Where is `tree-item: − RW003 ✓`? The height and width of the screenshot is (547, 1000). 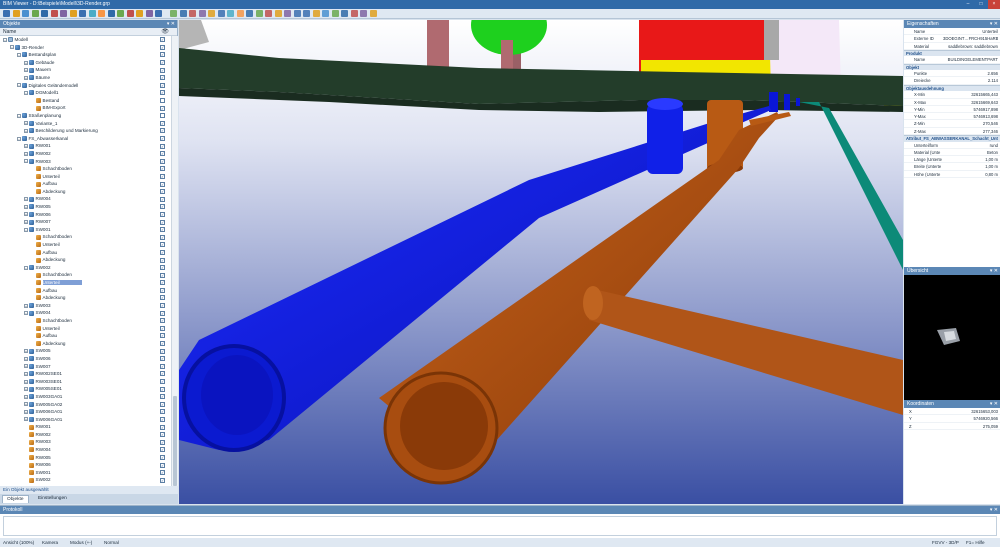
tree-item: − RW003 ✓ is located at coordinates (85, 162).